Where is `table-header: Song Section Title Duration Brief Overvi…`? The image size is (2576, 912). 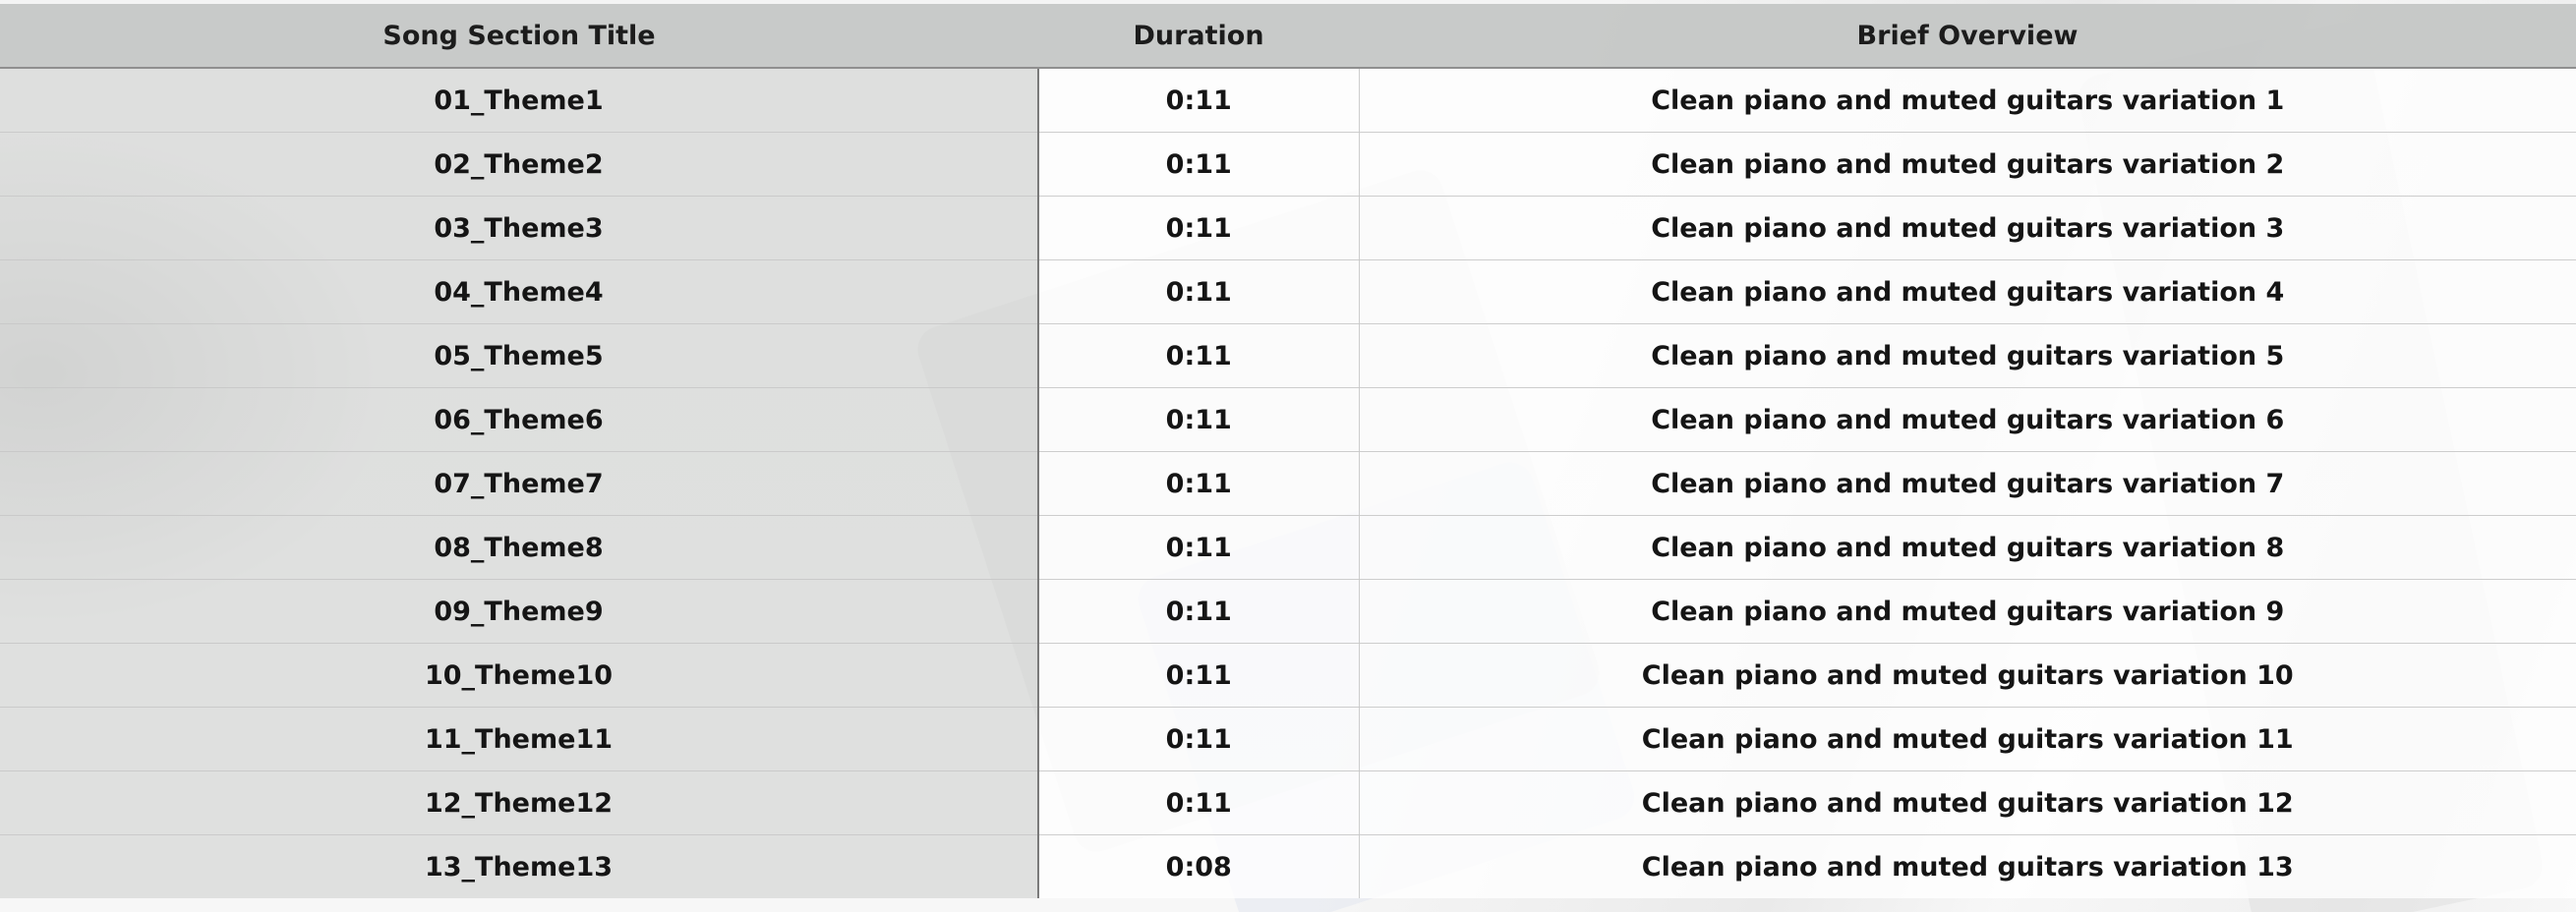
table-header: Song Section Title Duration Brief Overvi… is located at coordinates (1288, 36).